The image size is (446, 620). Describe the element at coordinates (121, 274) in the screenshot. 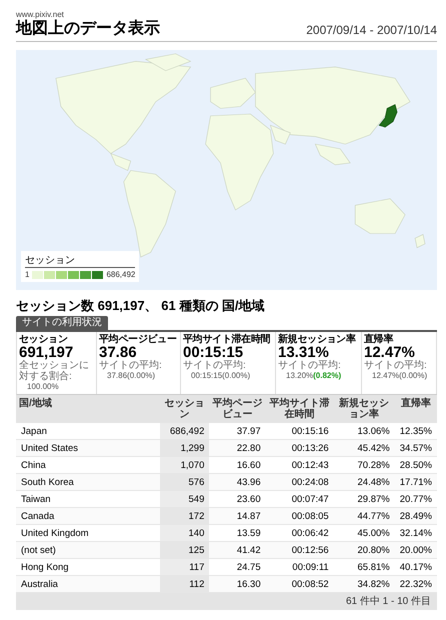

I see `legend-max: 686,492` at that location.